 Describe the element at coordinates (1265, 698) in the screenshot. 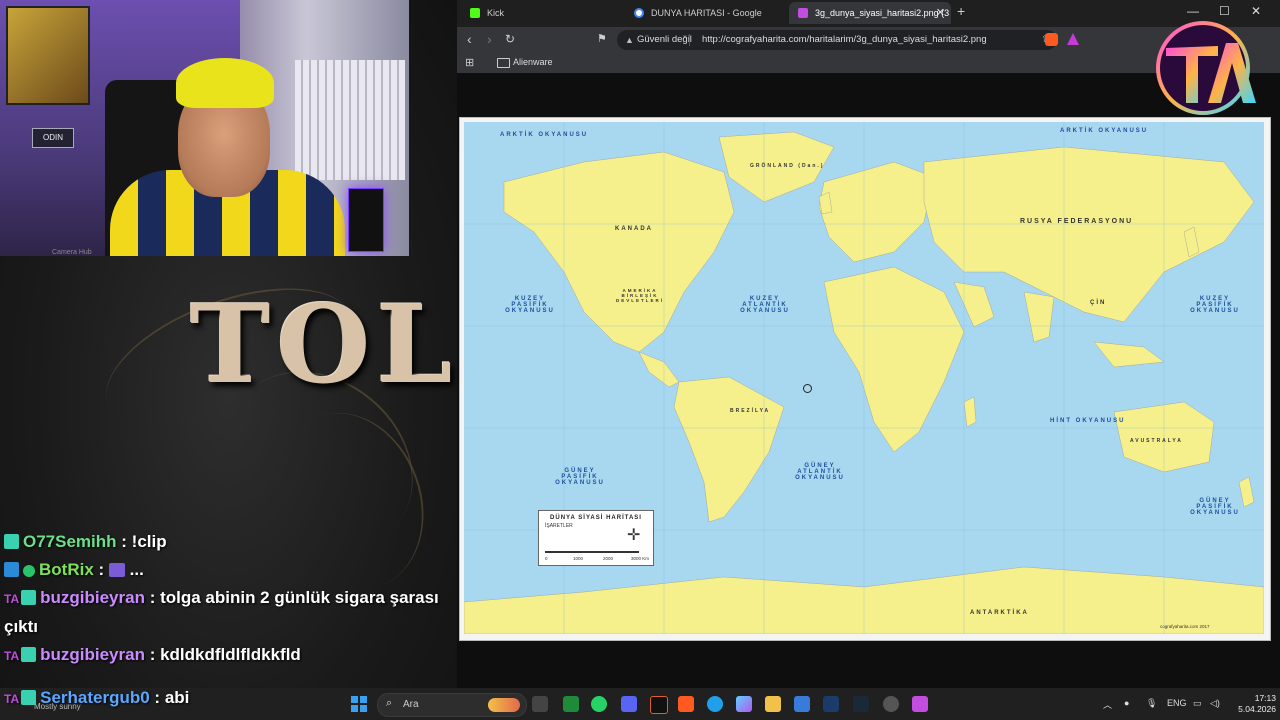

I see `clock-time: 17:13` at that location.